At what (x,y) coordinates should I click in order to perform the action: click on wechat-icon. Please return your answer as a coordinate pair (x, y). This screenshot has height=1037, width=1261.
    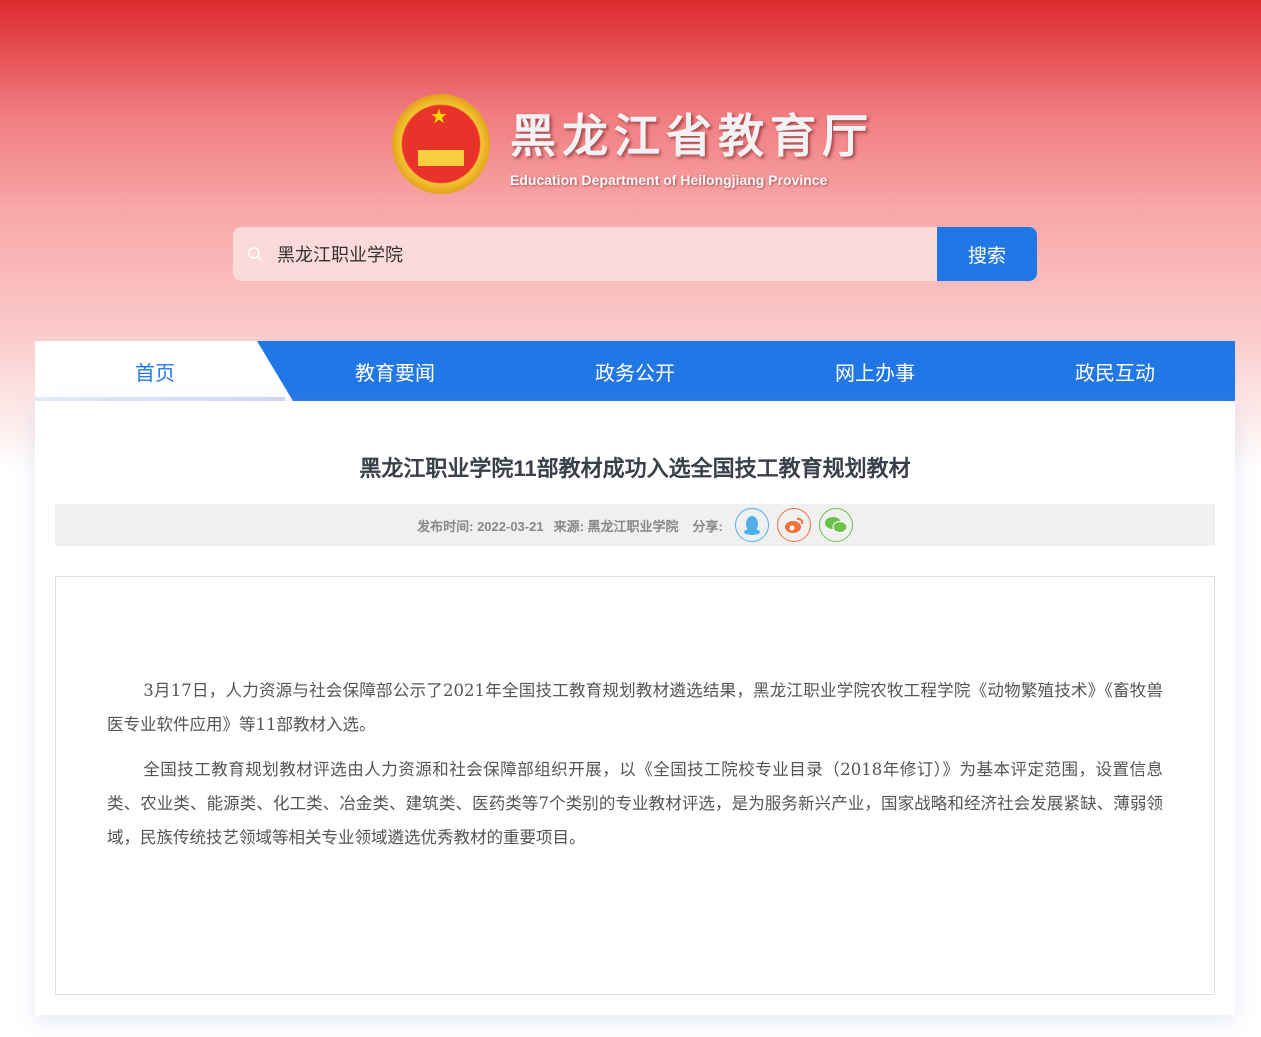
    Looking at the image, I should click on (835, 525).